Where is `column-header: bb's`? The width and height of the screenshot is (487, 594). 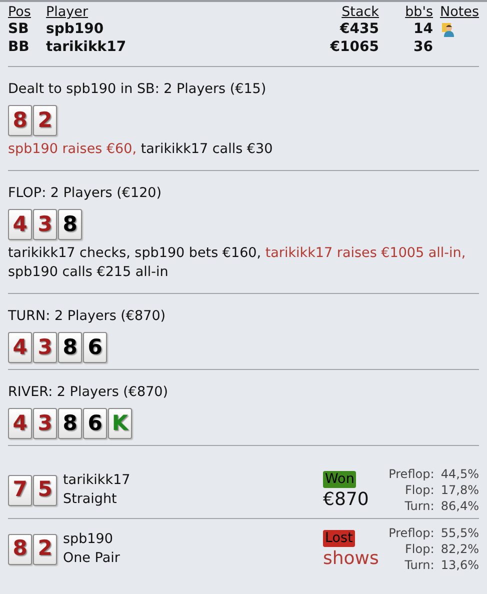
column-header: bb's is located at coordinates (406, 12).